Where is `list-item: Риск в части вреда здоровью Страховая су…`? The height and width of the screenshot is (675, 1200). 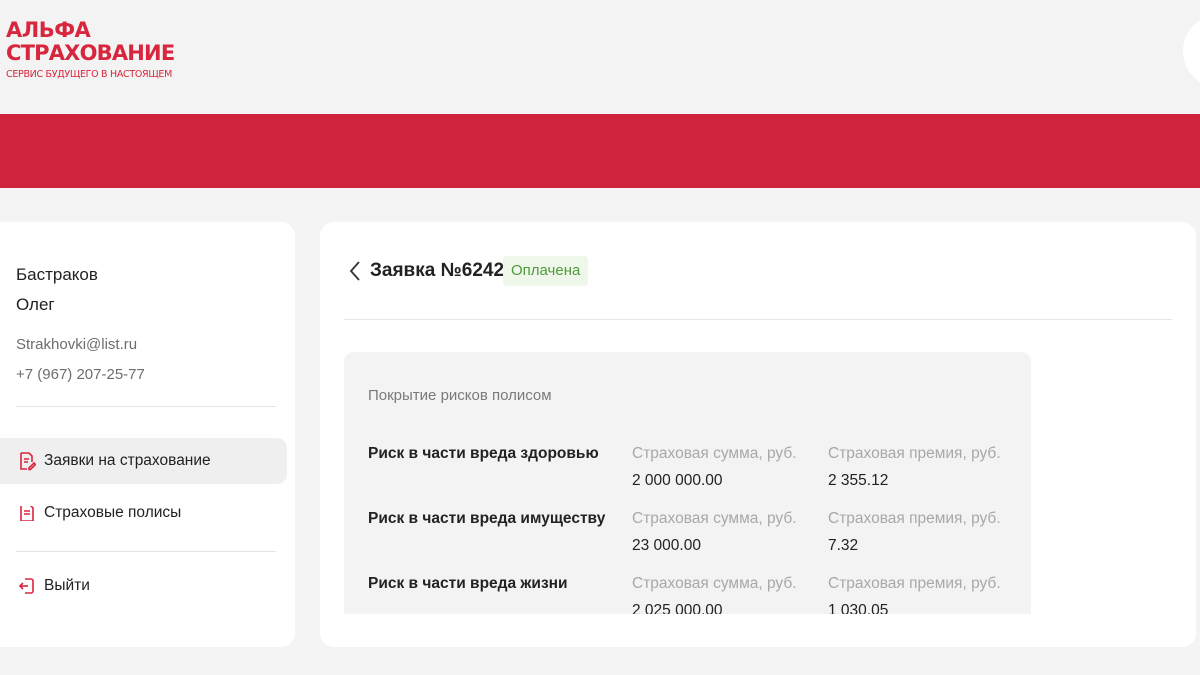
list-item: Риск в части вреда здоровью Страховая су… is located at coordinates (687, 475).